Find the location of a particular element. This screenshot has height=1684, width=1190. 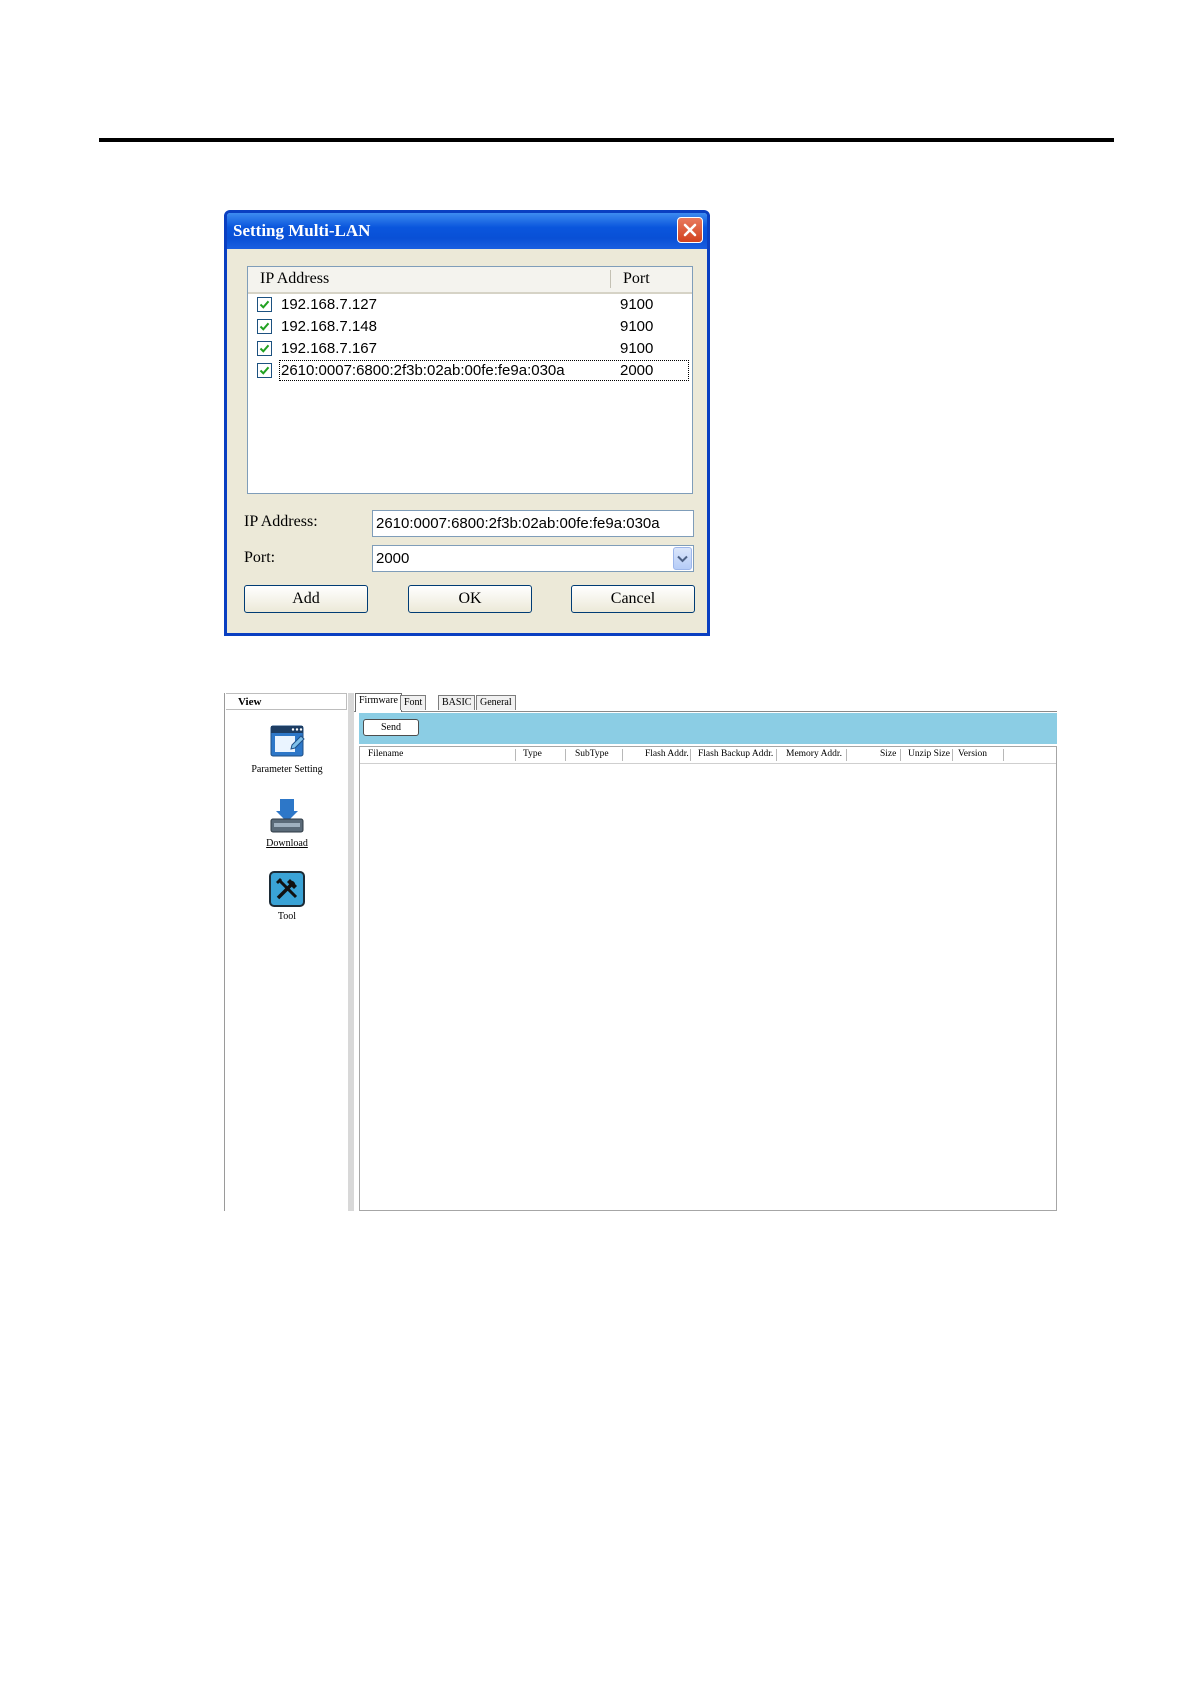

port-dropdown-button is located at coordinates (682, 558).